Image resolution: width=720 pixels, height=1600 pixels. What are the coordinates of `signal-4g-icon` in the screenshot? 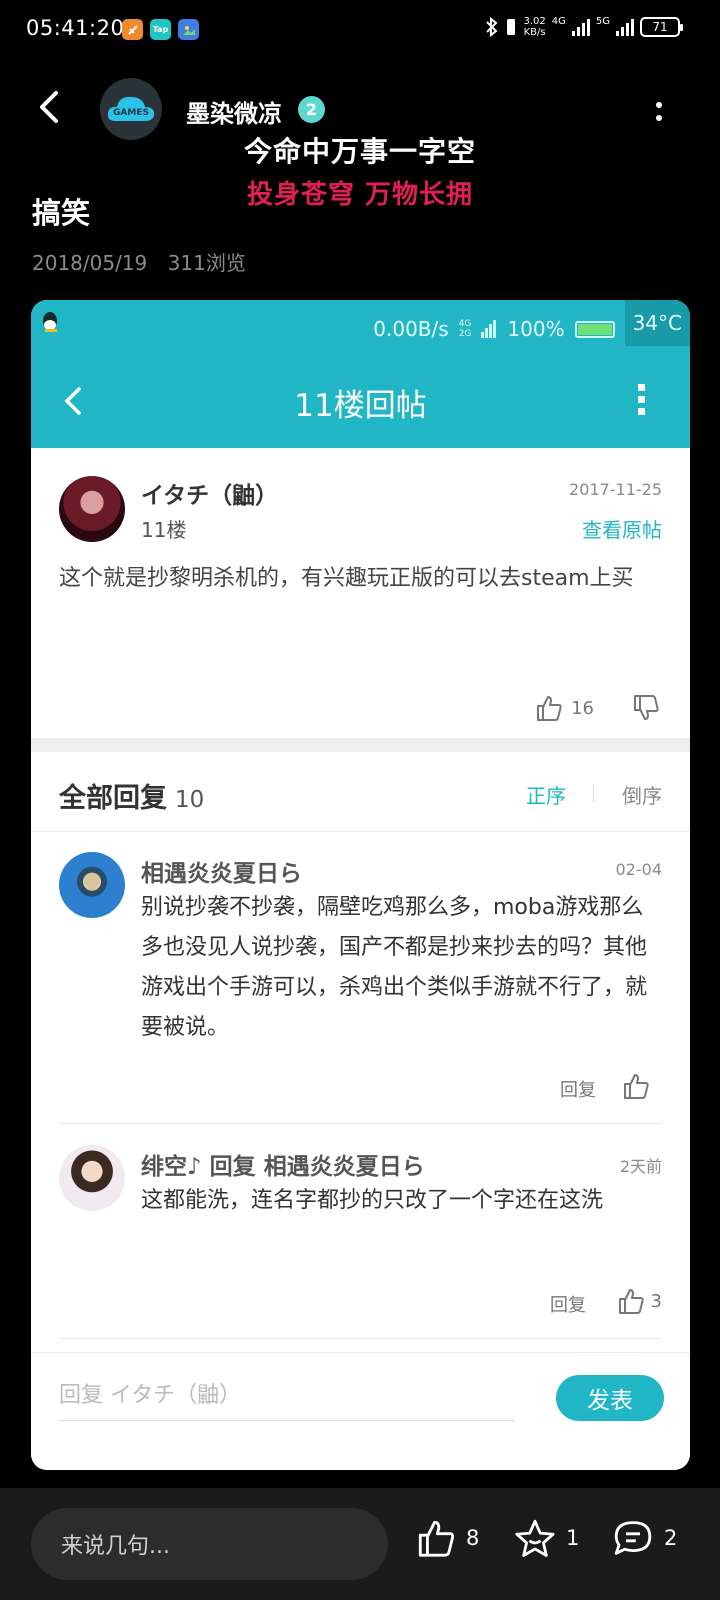 It's located at (580, 27).